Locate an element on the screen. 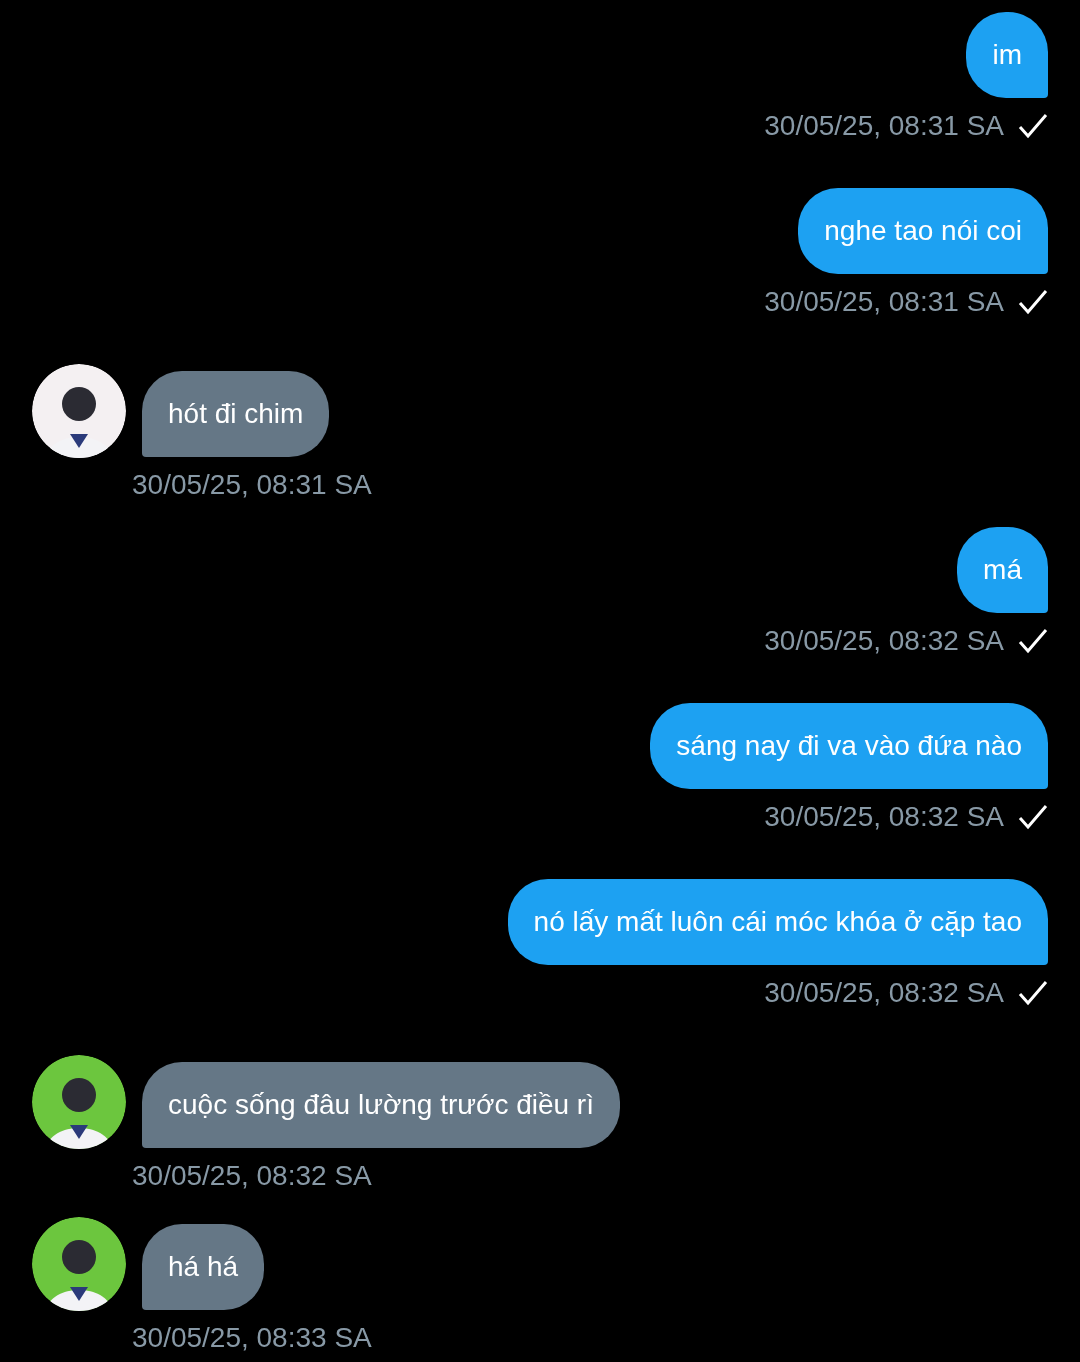  message-bubble: cuộc sống đâu lường trước điều rì is located at coordinates (381, 1105).